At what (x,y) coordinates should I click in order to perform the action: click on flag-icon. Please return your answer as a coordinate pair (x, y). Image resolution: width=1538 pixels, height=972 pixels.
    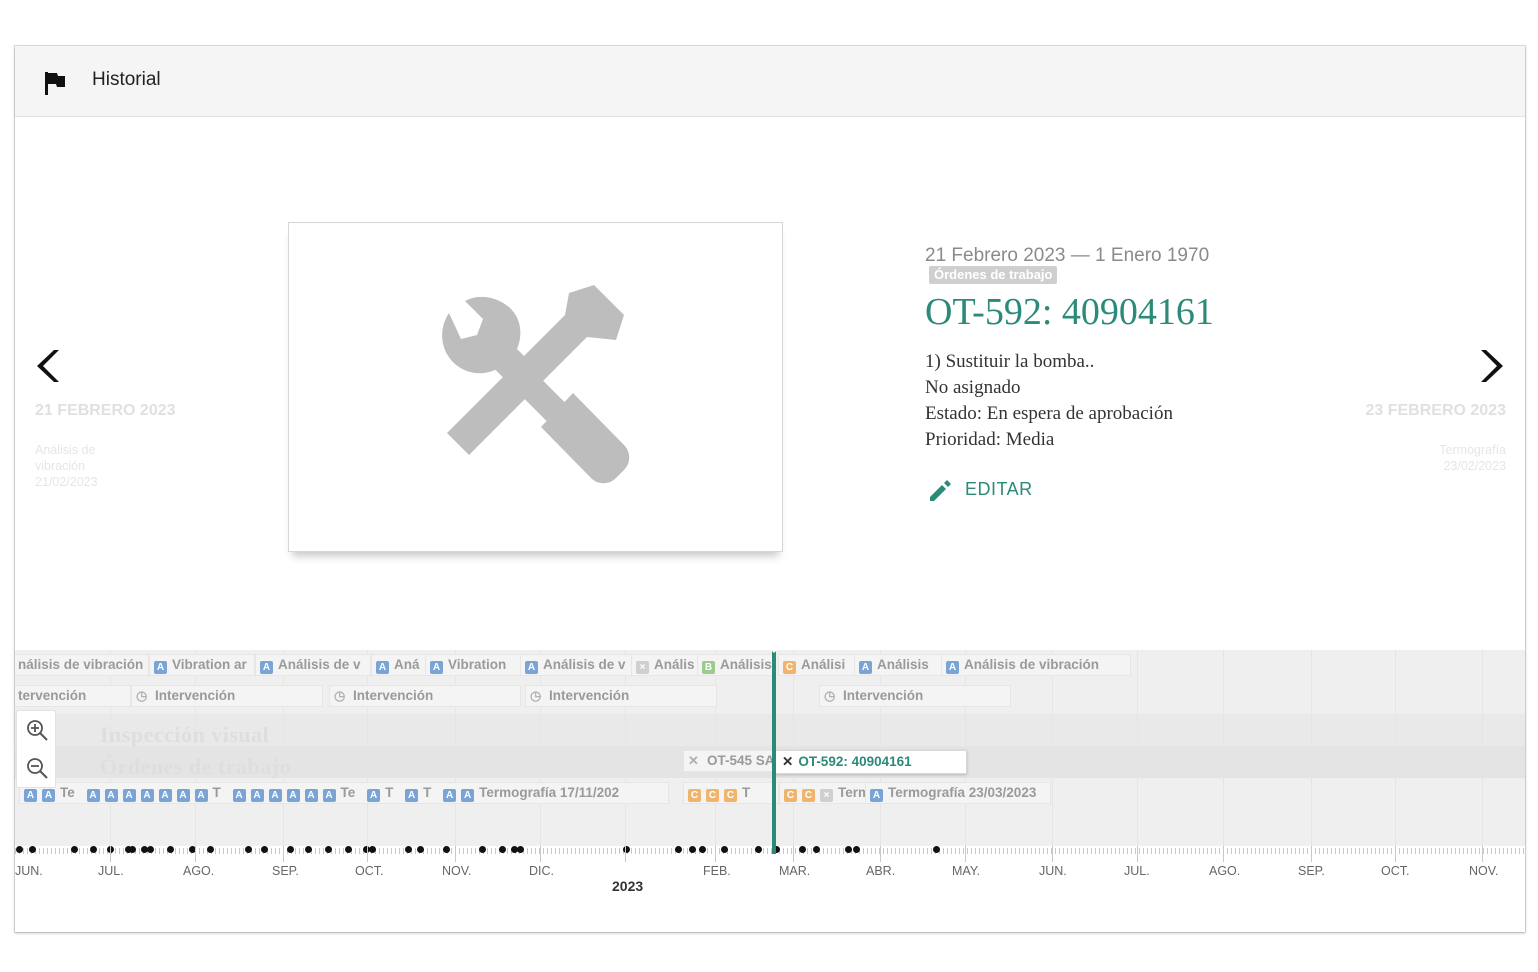
    Looking at the image, I should click on (55, 83).